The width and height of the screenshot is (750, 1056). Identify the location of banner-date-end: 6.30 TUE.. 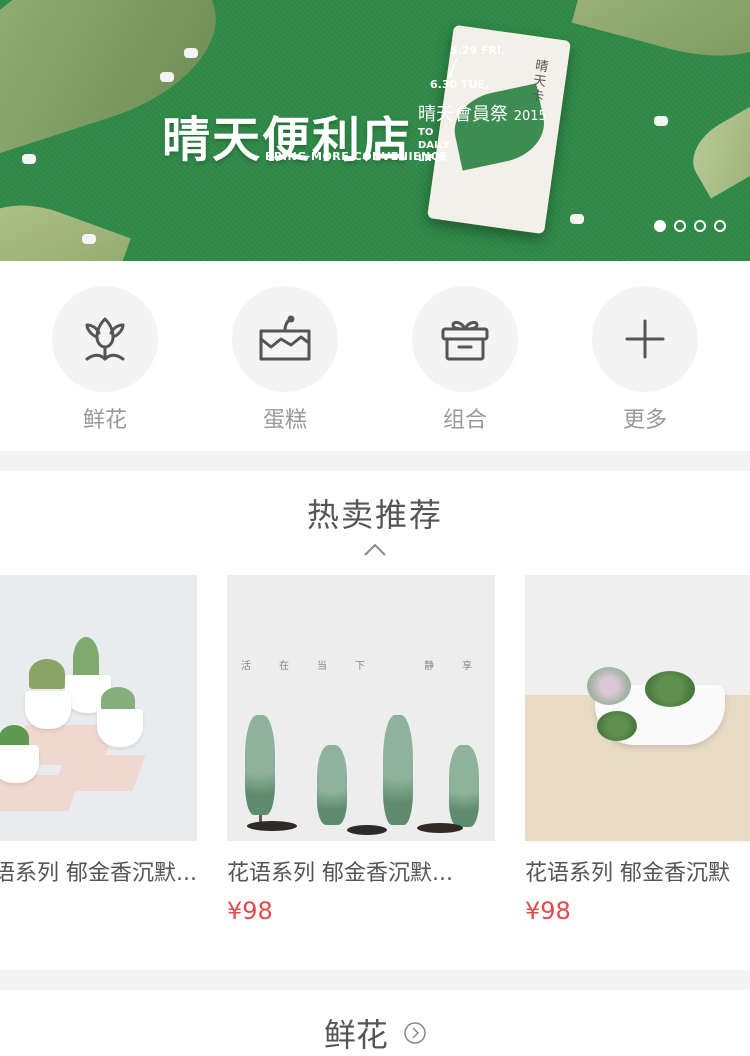
(460, 84).